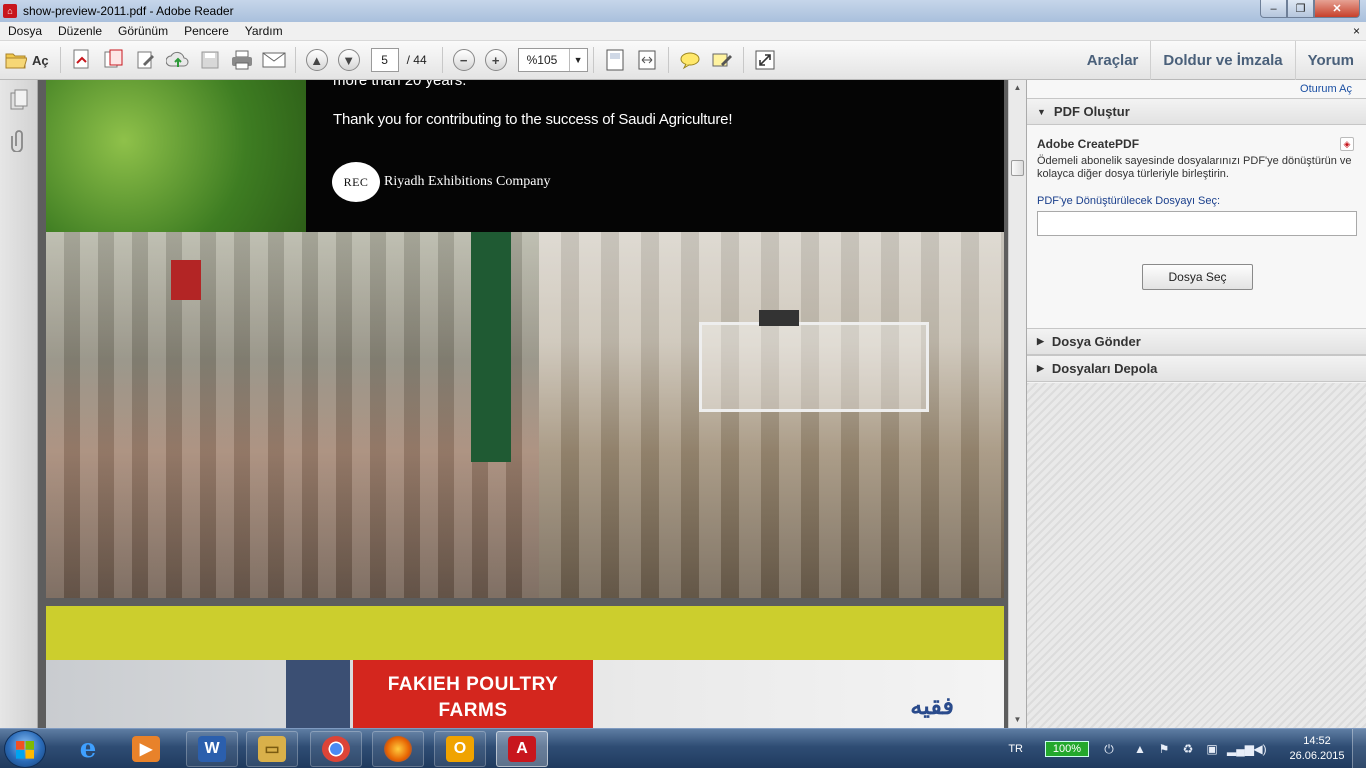 The width and height of the screenshot is (1366, 768). I want to click on tab-fill-and-sign: Doldur ve İmzala, so click(1222, 60).